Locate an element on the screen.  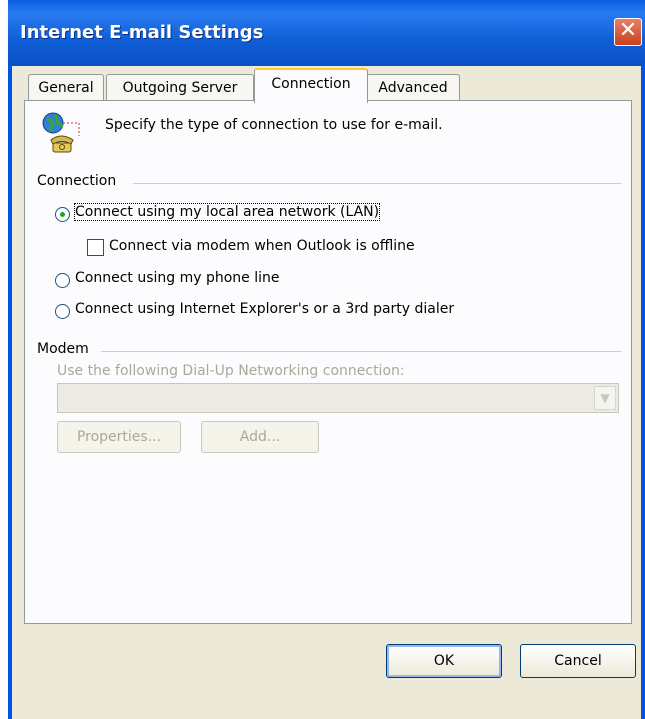
connection-group-label: Connection is located at coordinates (77, 181).